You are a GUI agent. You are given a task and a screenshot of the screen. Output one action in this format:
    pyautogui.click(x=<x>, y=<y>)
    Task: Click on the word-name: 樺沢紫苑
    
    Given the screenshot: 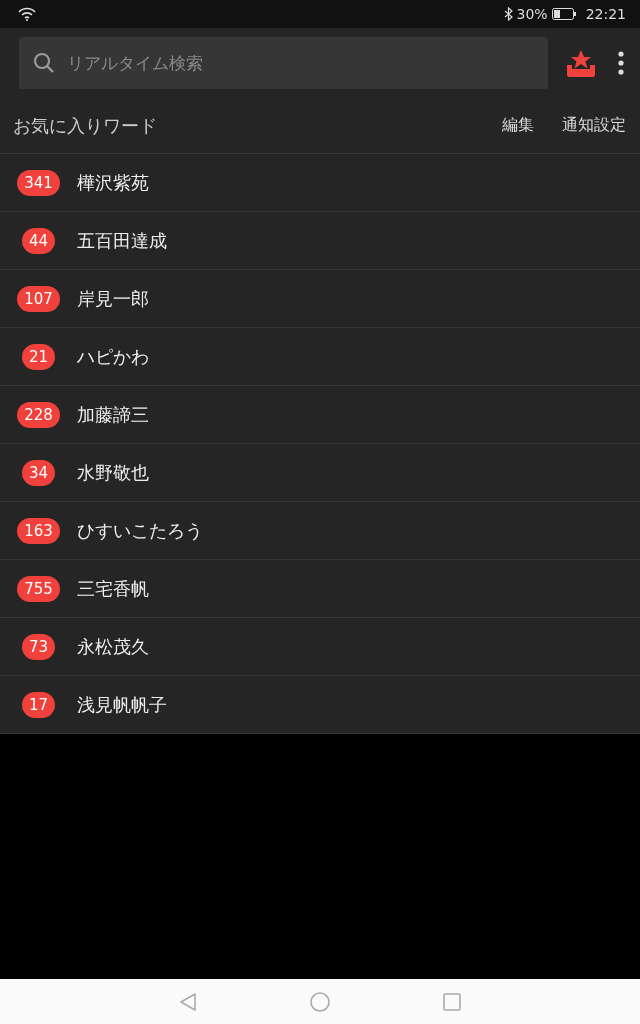 What is the action you would take?
    pyautogui.click(x=113, y=182)
    